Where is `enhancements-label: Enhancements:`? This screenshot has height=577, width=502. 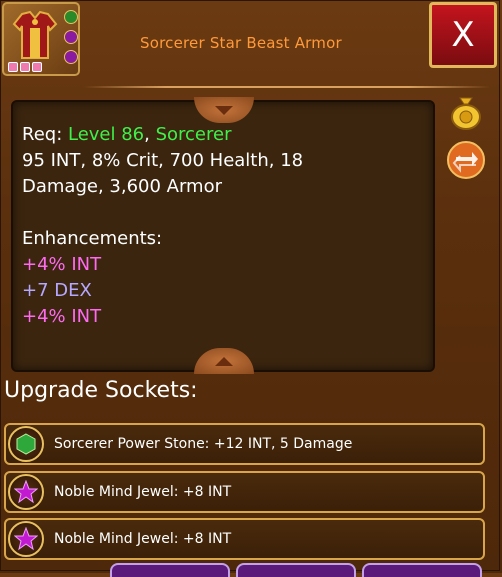
enhancements-label: Enhancements: is located at coordinates (92, 238).